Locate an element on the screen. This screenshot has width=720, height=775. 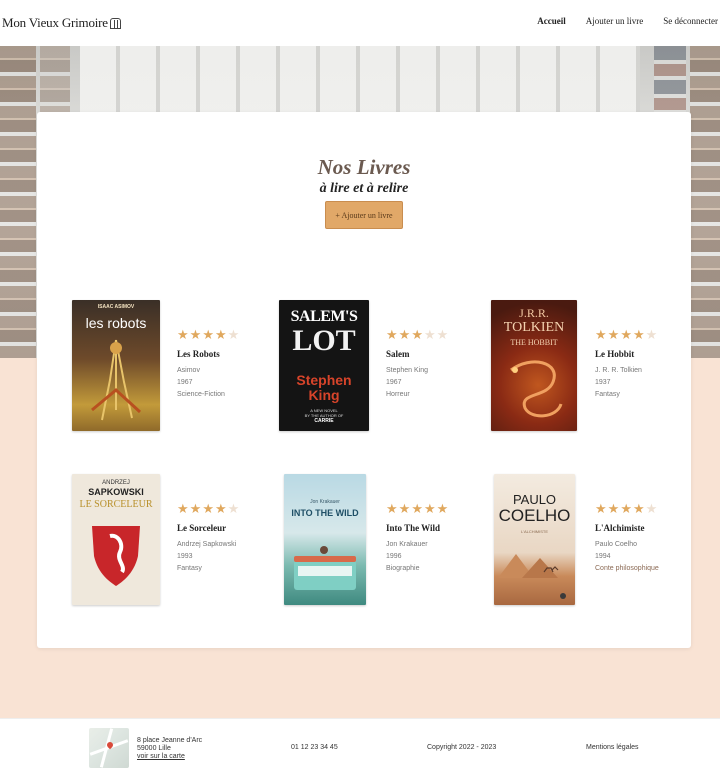
cover-illustration is located at coordinates (116, 380).